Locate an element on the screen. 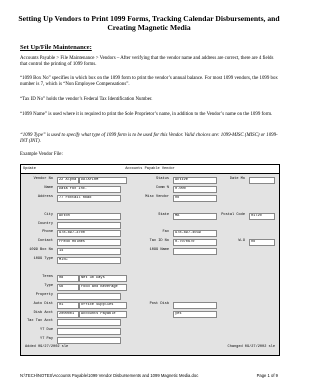  field-label: Type is located at coordinates (48, 285).